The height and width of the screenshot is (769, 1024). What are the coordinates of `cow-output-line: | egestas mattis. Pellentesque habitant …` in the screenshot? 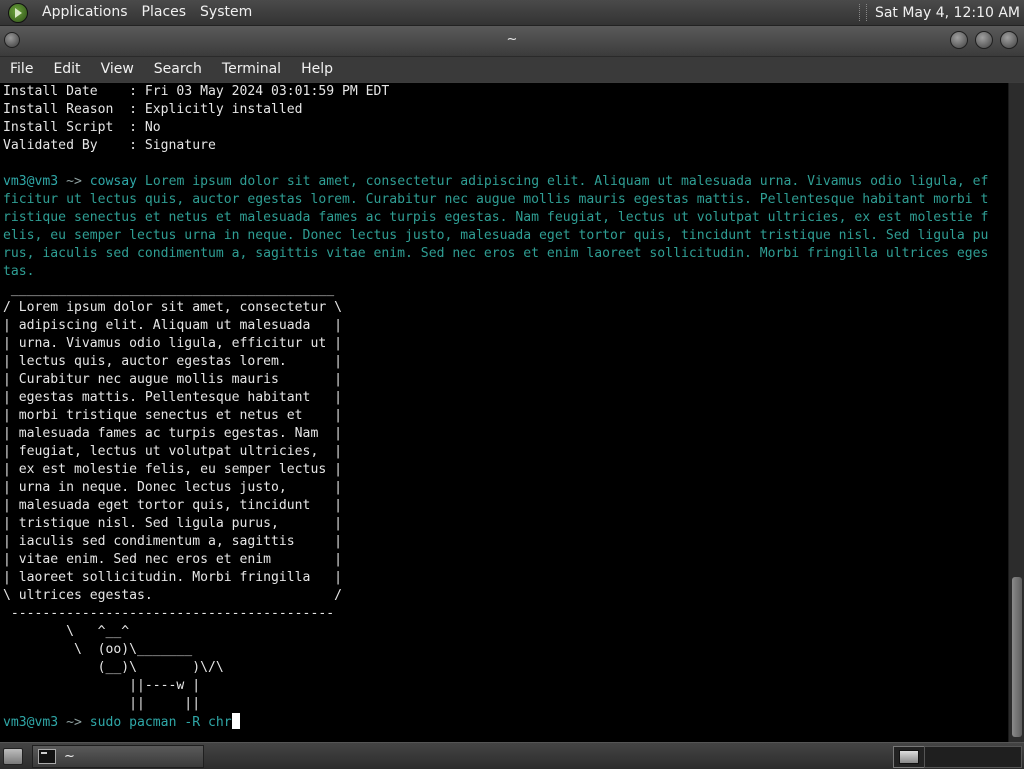 It's located at (172, 397).